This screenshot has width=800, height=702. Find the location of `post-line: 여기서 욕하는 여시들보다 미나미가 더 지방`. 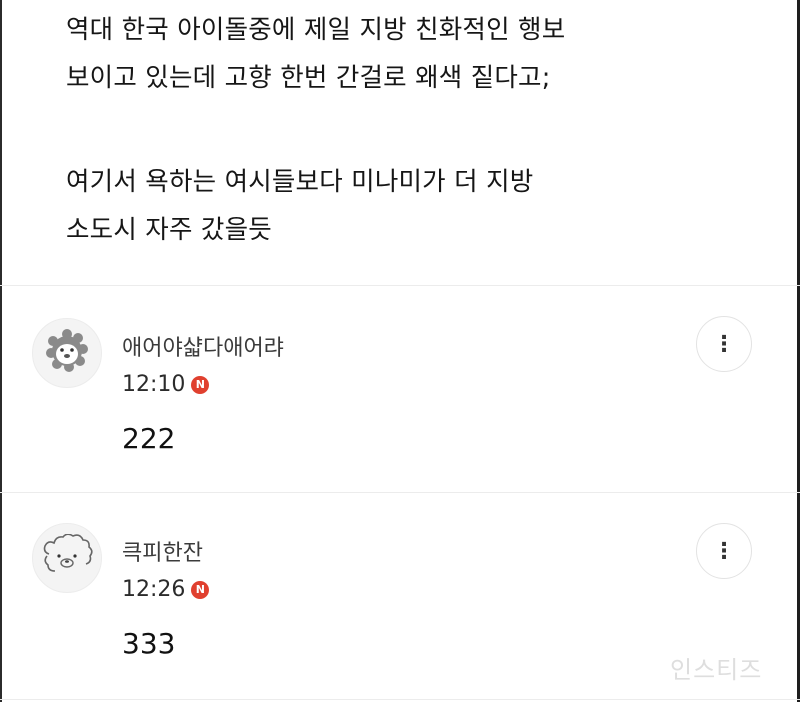

post-line: 여기서 욕하는 여시들보다 미나미가 더 지방 is located at coordinates (300, 182).